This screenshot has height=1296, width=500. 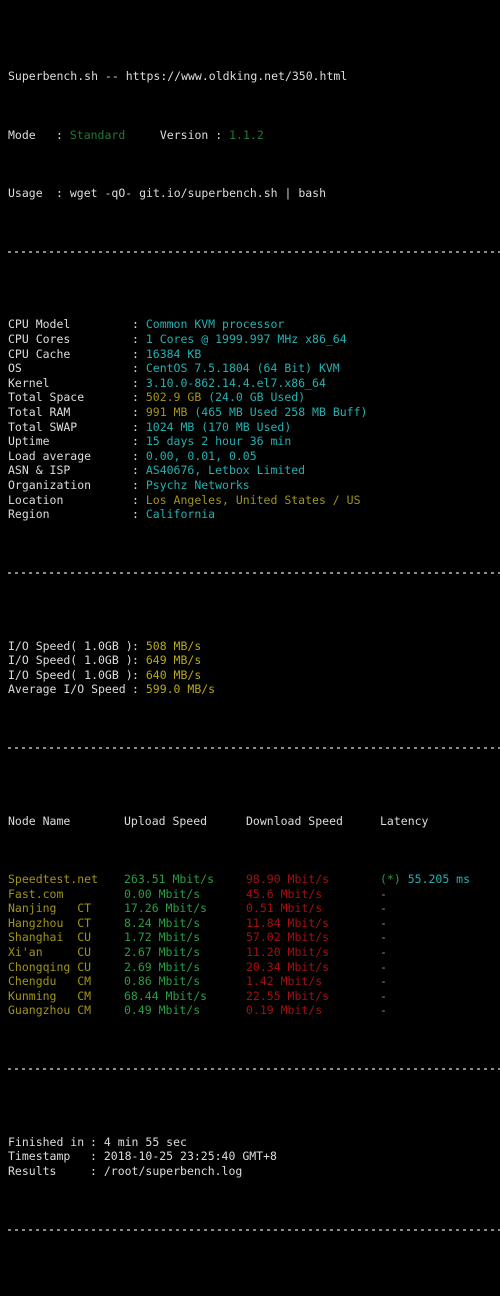 What do you see at coordinates (39, 820) in the screenshot?
I see `column-header-node-name: Node Name` at bounding box center [39, 820].